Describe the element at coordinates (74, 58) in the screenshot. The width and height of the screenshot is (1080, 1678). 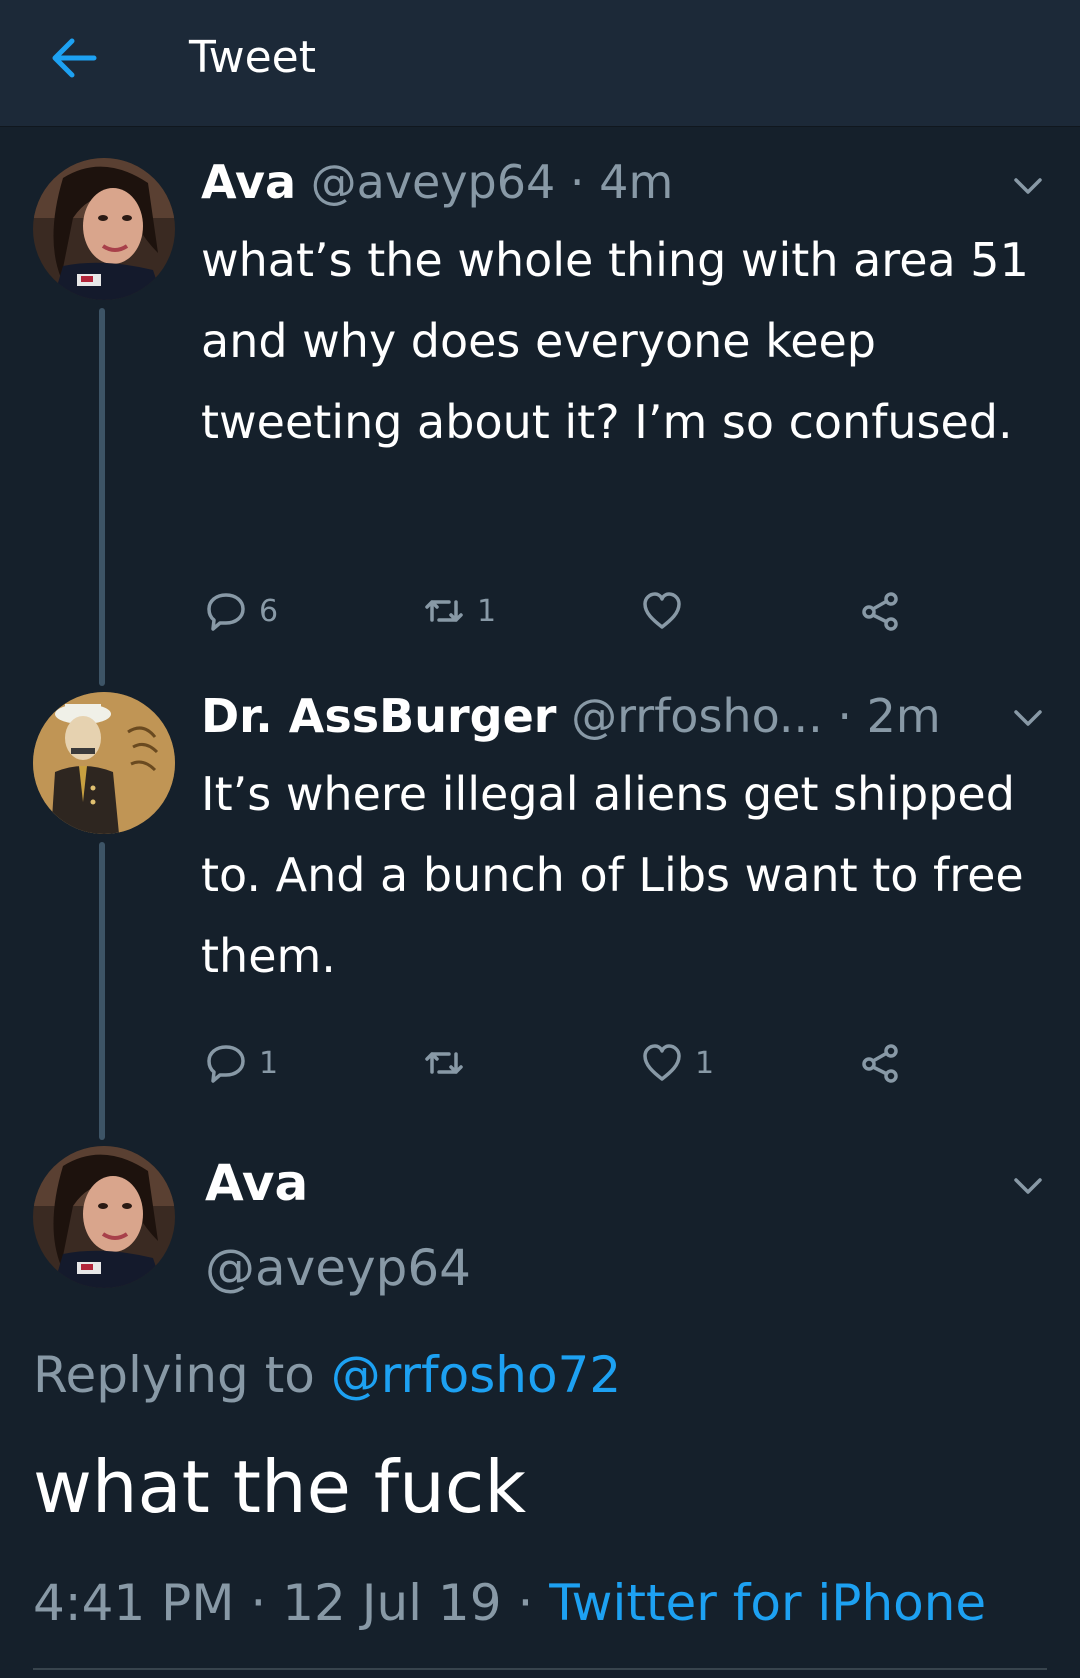
I see `back-arrow-icon` at that location.